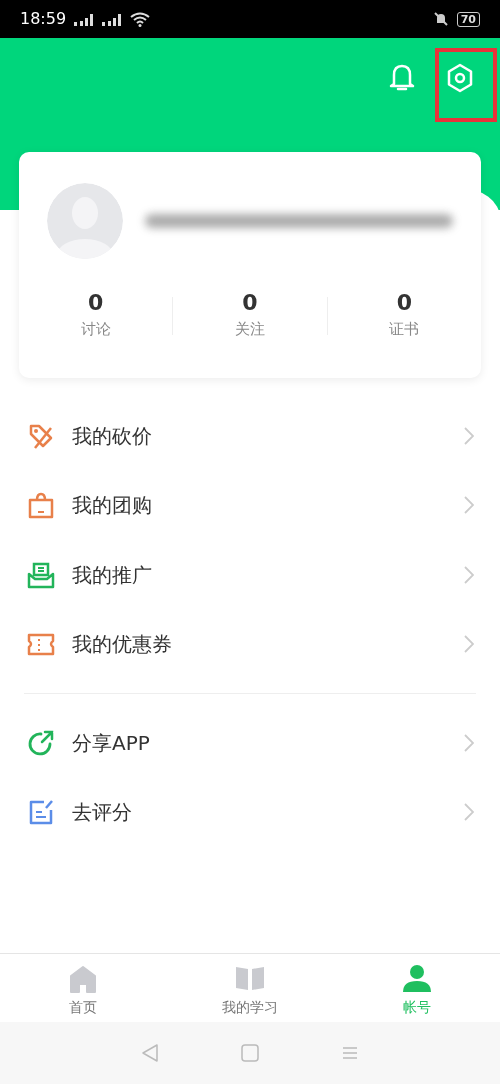  What do you see at coordinates (95, 329) in the screenshot?
I see `stat-label: 讨论` at bounding box center [95, 329].